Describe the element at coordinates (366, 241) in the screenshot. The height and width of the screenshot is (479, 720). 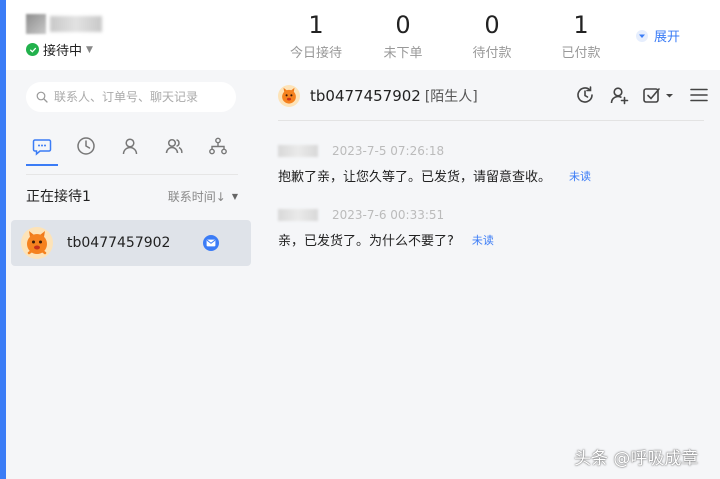
I see `message-text: 亲，已发货了。为什么不要了?` at that location.